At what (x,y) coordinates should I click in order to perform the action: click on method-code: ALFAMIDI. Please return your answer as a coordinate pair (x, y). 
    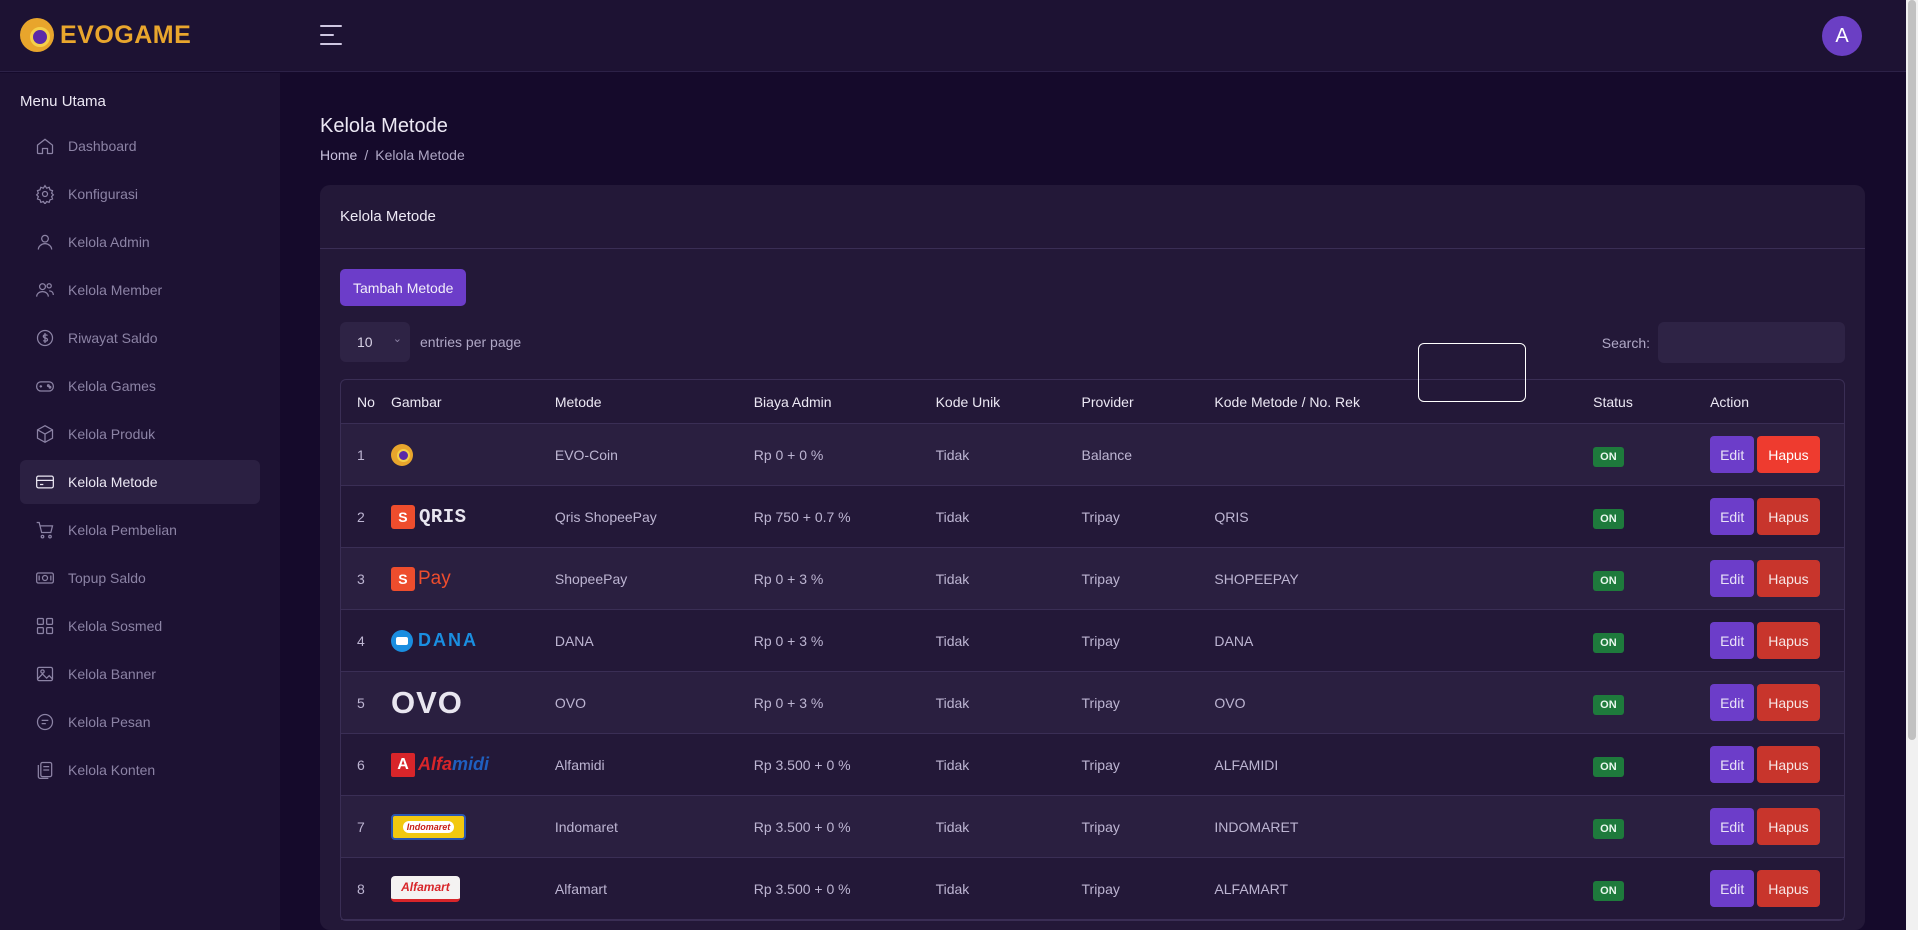
    Looking at the image, I should click on (1246, 764).